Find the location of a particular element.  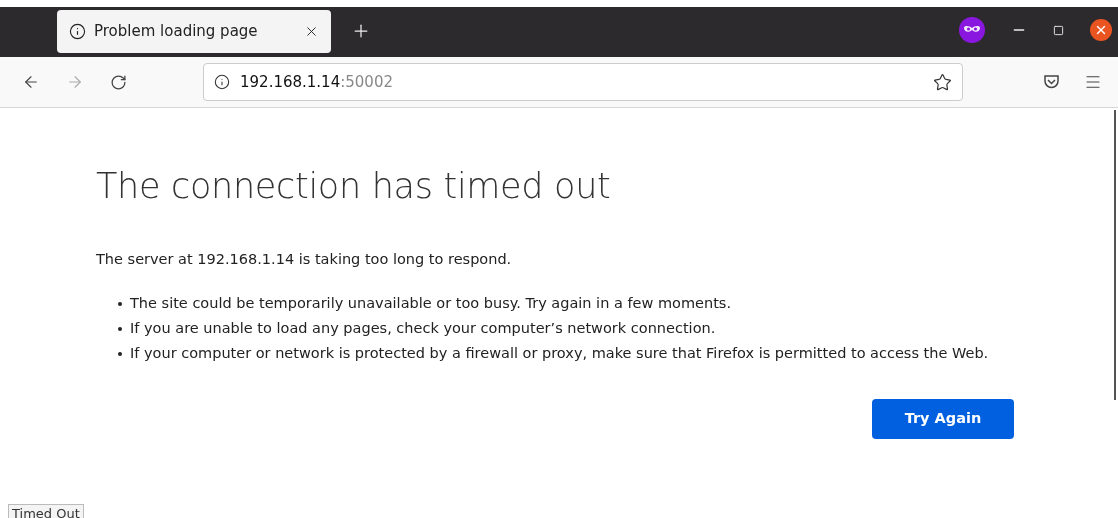

suggestion-text: If you are unable to load any pages, check your computer’s network connection. is located at coordinates (423, 329).